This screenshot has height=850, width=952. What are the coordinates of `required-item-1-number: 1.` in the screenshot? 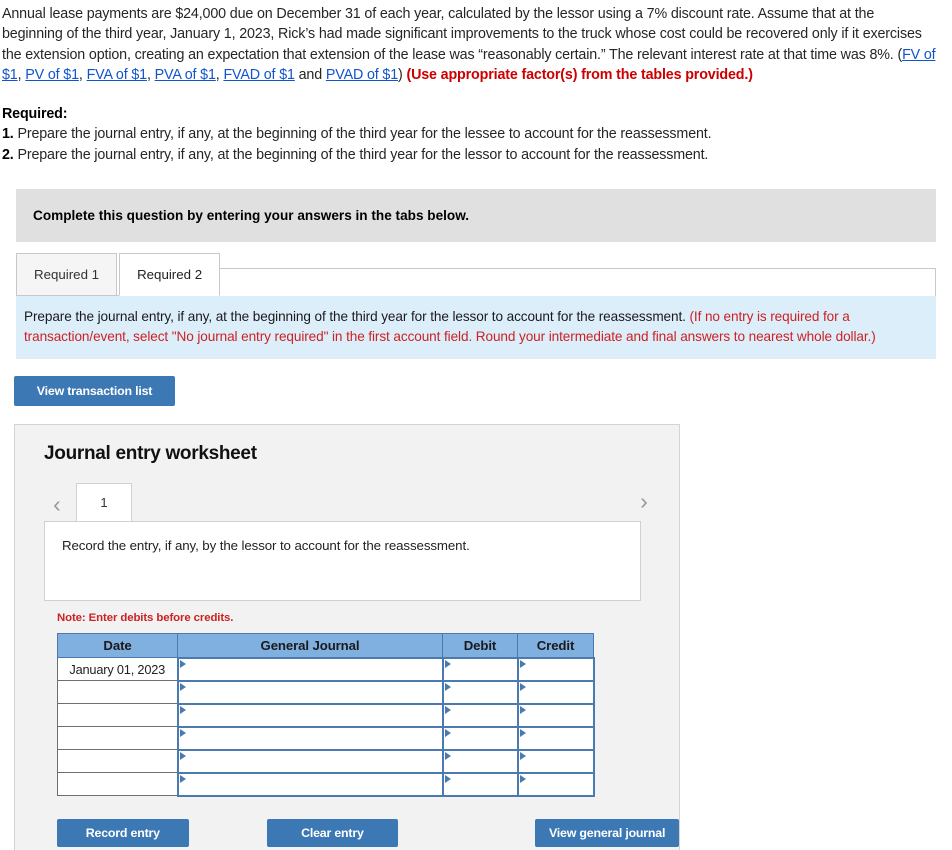 It's located at (8, 134).